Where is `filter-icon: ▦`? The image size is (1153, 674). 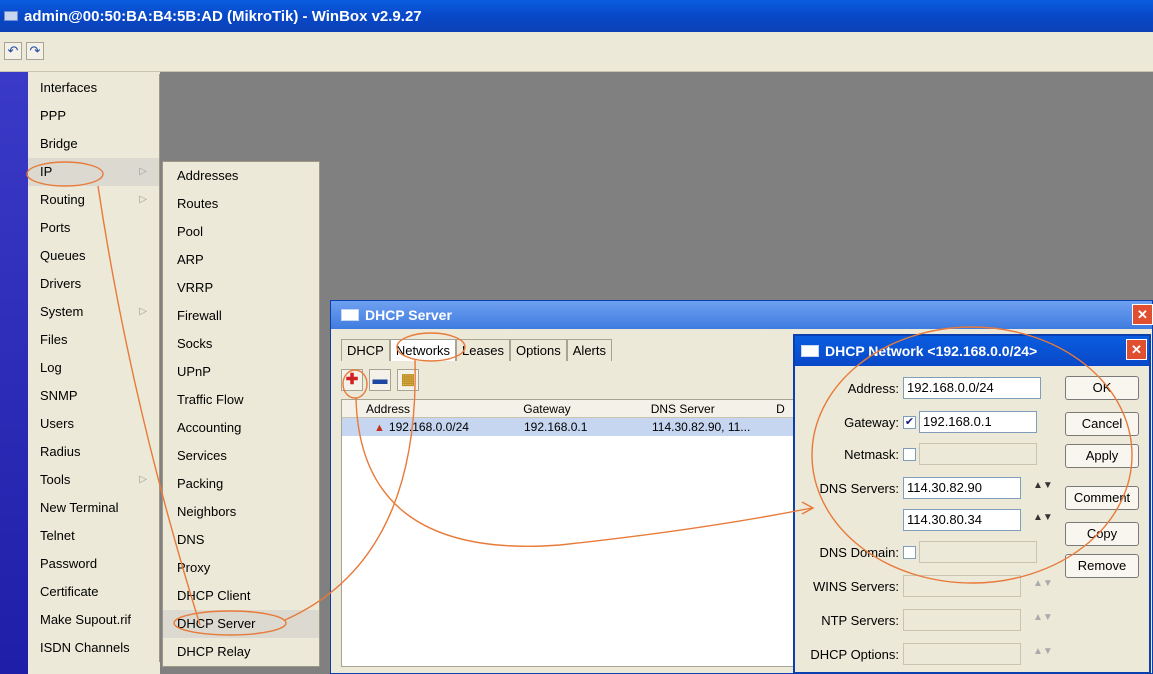
filter-icon: ▦ is located at coordinates (408, 380).